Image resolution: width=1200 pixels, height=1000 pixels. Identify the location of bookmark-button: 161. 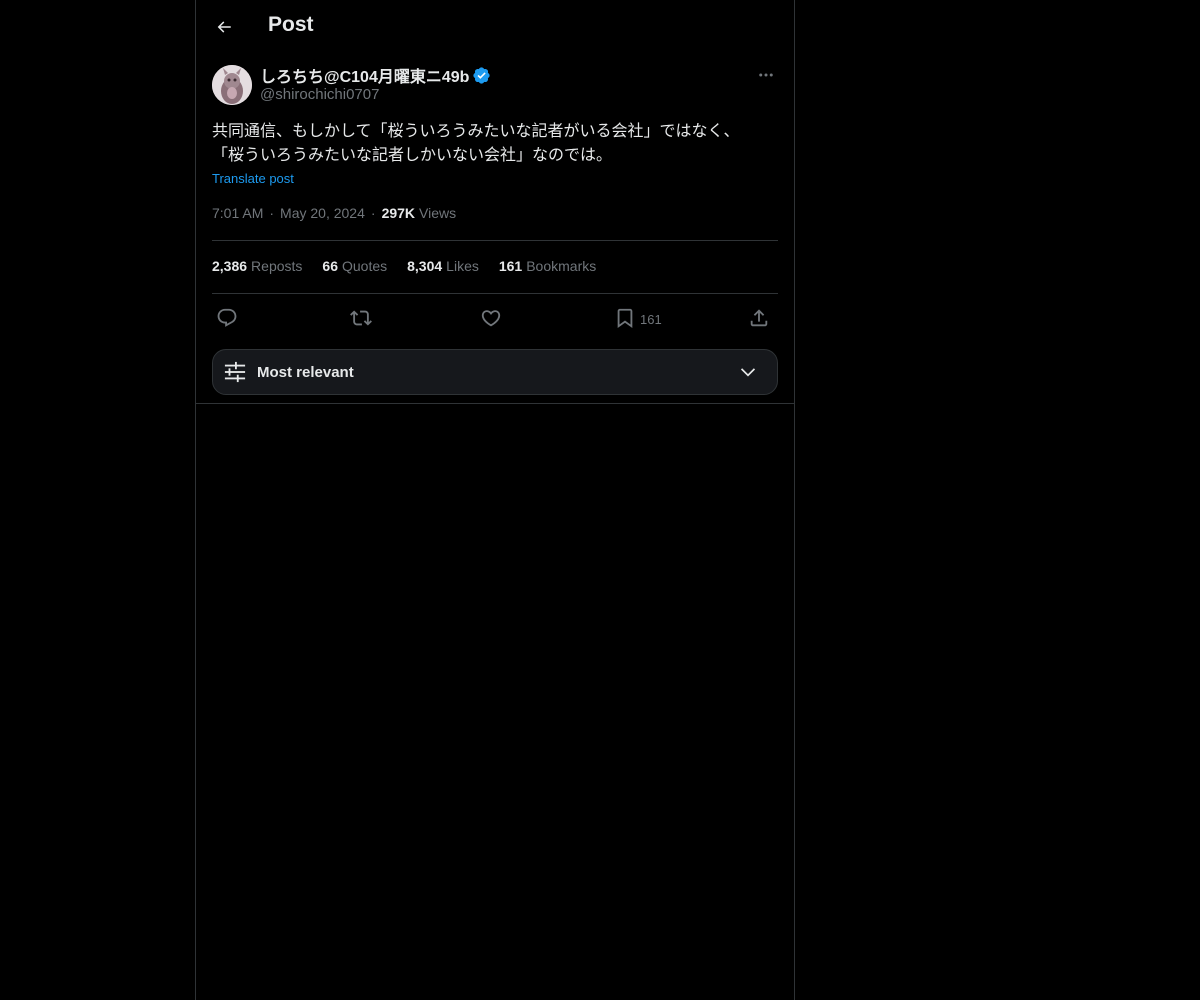
(638, 318).